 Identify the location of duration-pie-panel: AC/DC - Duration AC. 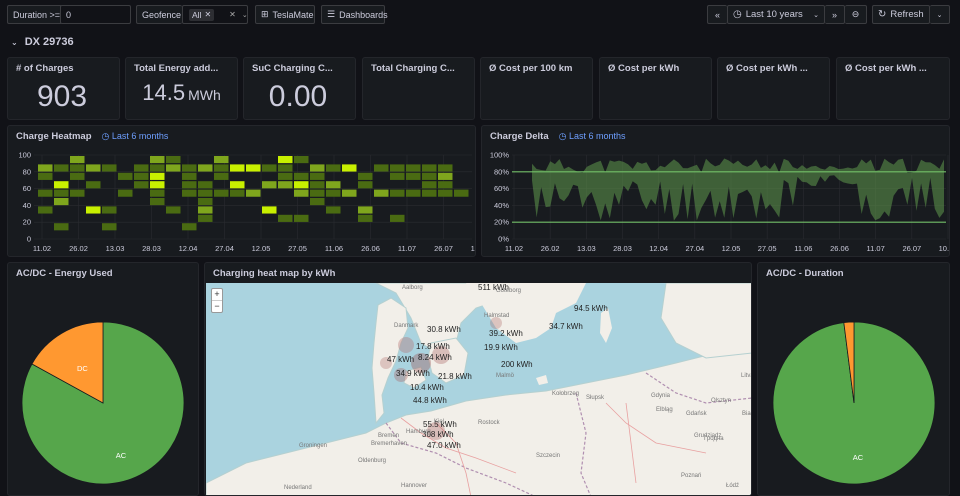
(853, 379).